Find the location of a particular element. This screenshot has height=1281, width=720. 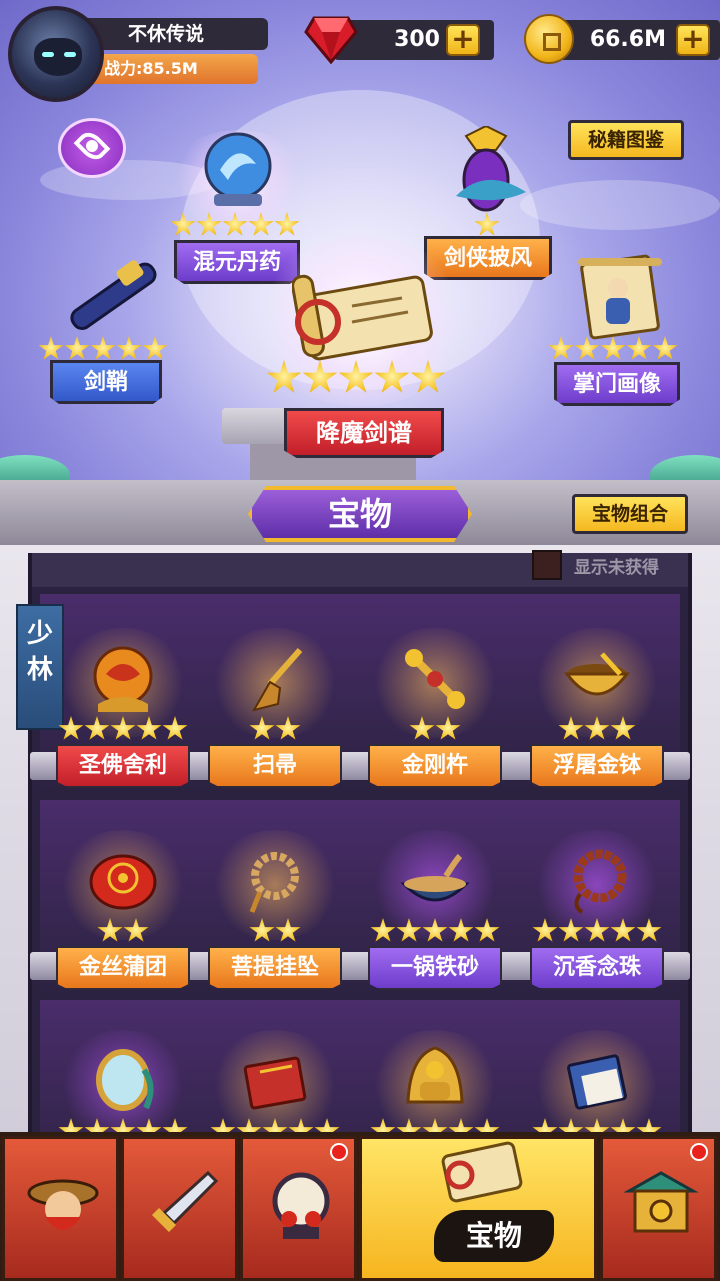

treasure-card: 沉香念珠 is located at coordinates (597, 910).